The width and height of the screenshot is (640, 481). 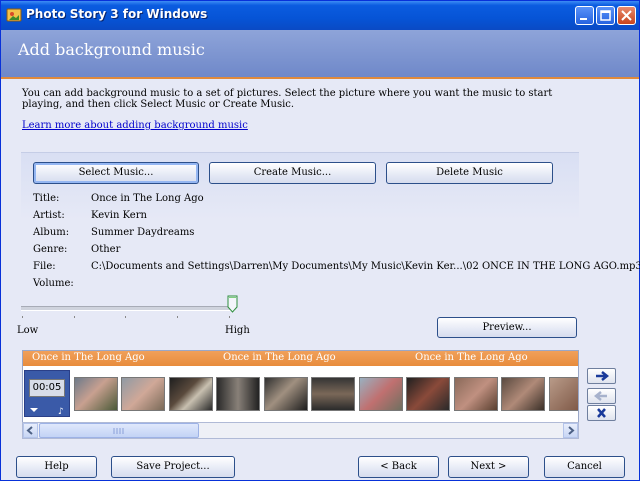 I want to click on move-right-button, so click(x=601, y=376).